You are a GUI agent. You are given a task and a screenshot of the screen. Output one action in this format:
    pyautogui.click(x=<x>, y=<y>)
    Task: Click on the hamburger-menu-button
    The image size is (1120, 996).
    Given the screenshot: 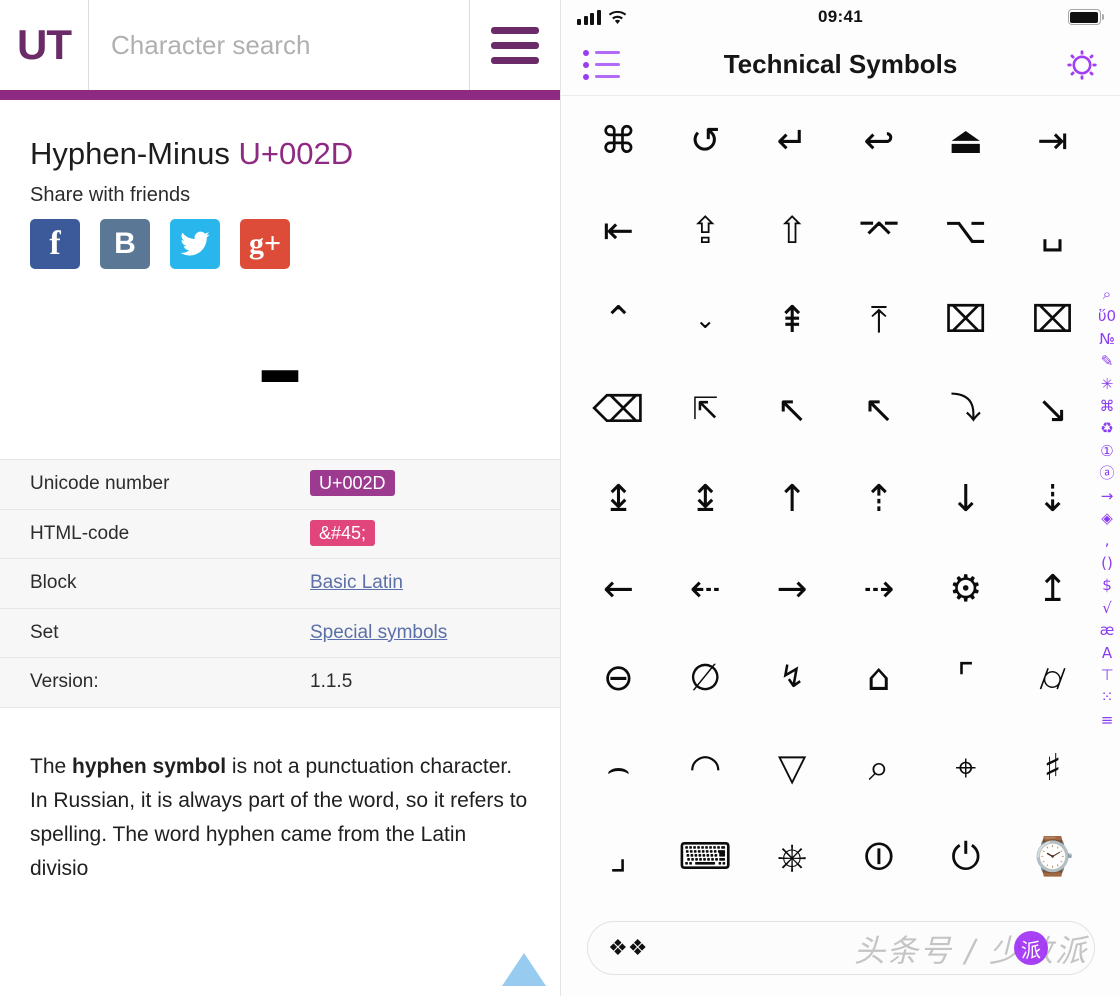 What is the action you would take?
    pyautogui.click(x=515, y=45)
    